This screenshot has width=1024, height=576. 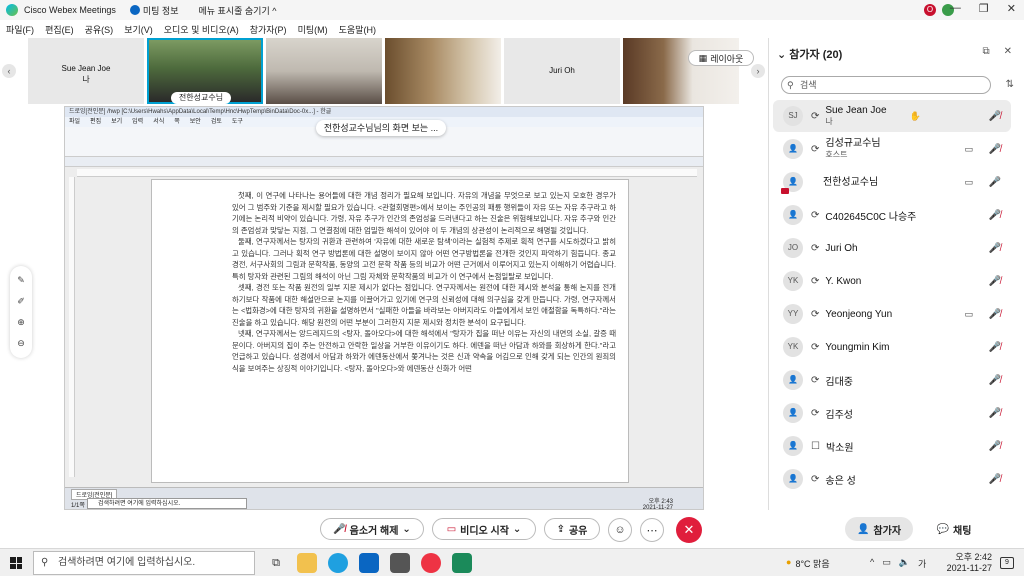 What do you see at coordinates (205, 71) in the screenshot?
I see `video-tile-active-speaker: 전한성교수님` at bounding box center [205, 71].